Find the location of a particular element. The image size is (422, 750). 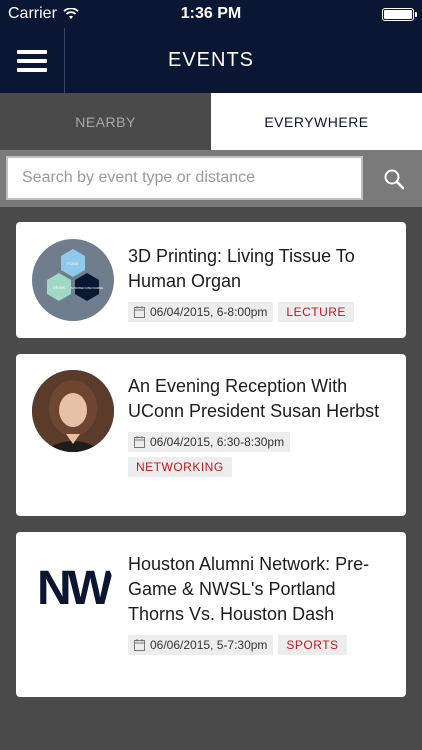

search-bar is located at coordinates (211, 178).